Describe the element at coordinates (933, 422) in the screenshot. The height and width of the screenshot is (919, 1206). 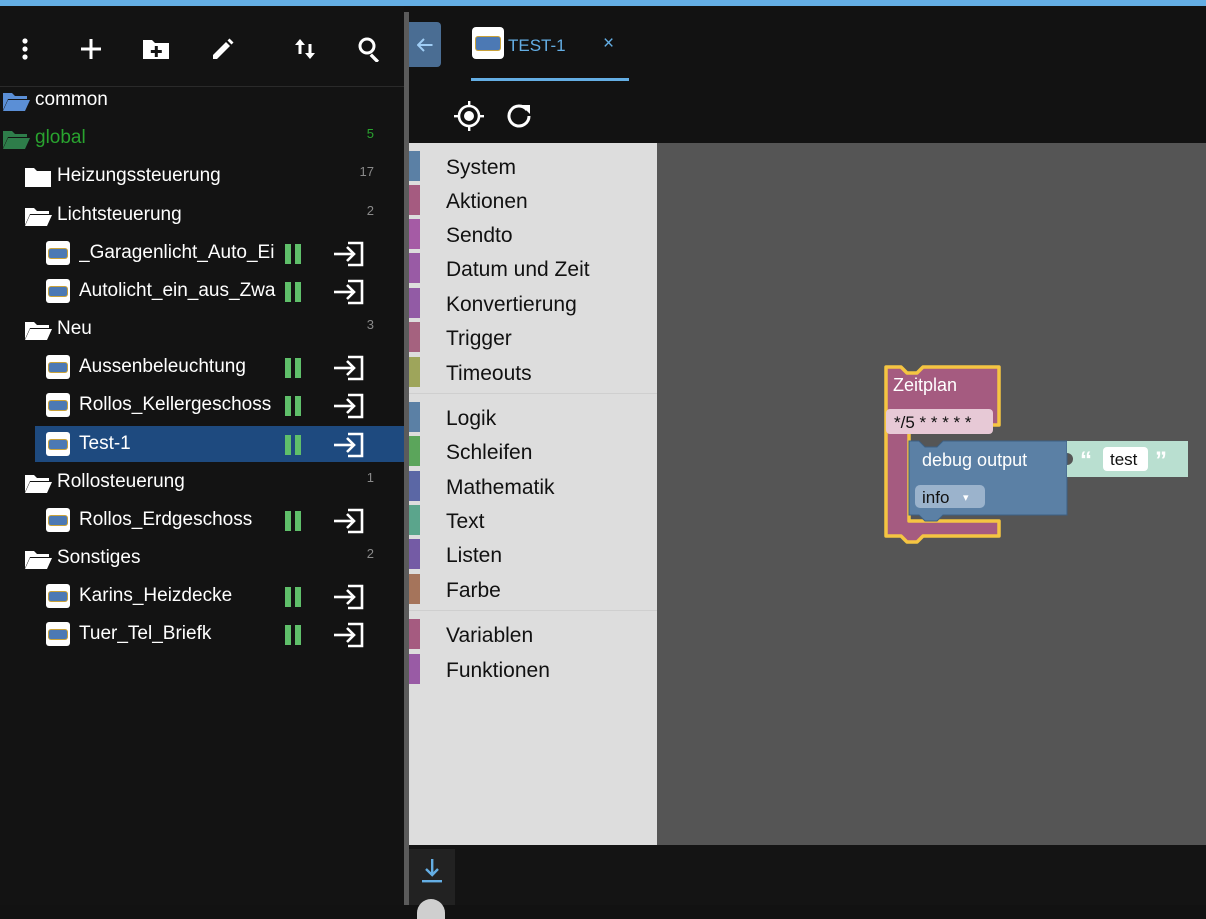
I see `schedule-value: */5 * * * * *` at that location.